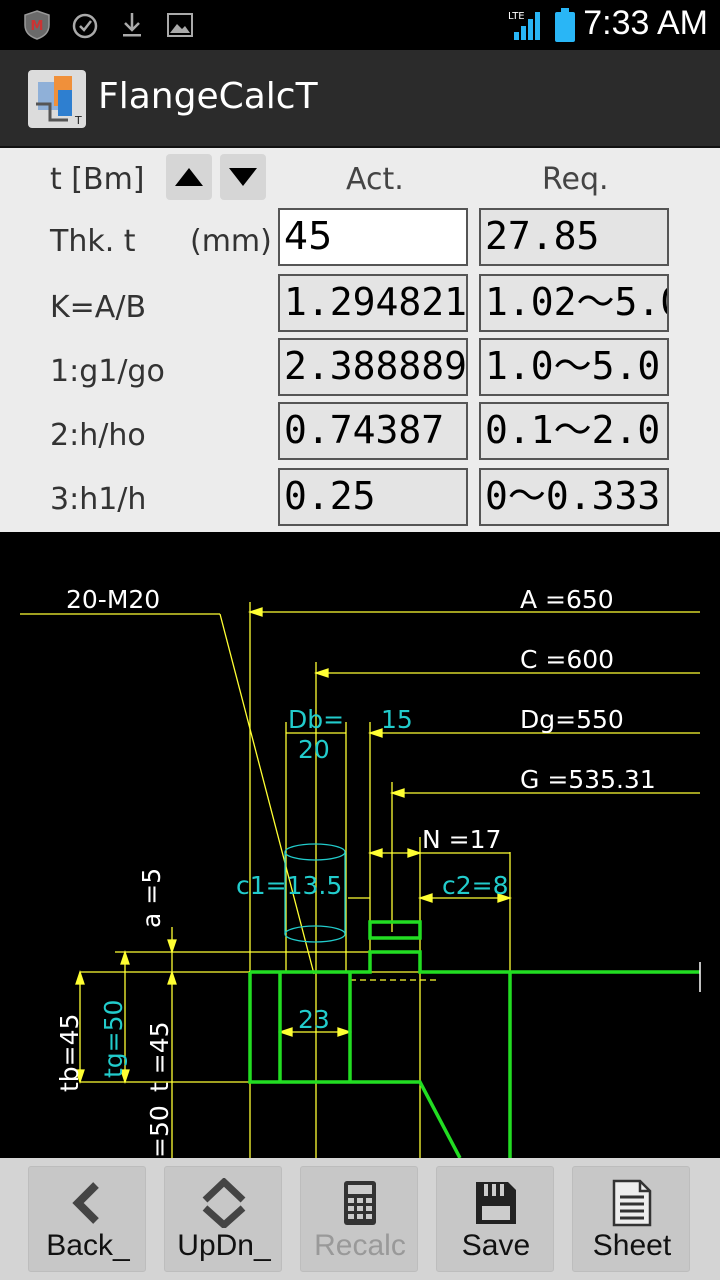 This screenshot has height=1280, width=720. Describe the element at coordinates (373, 431) in the screenshot. I see `h-ho-act-value: 0.74387` at that location.